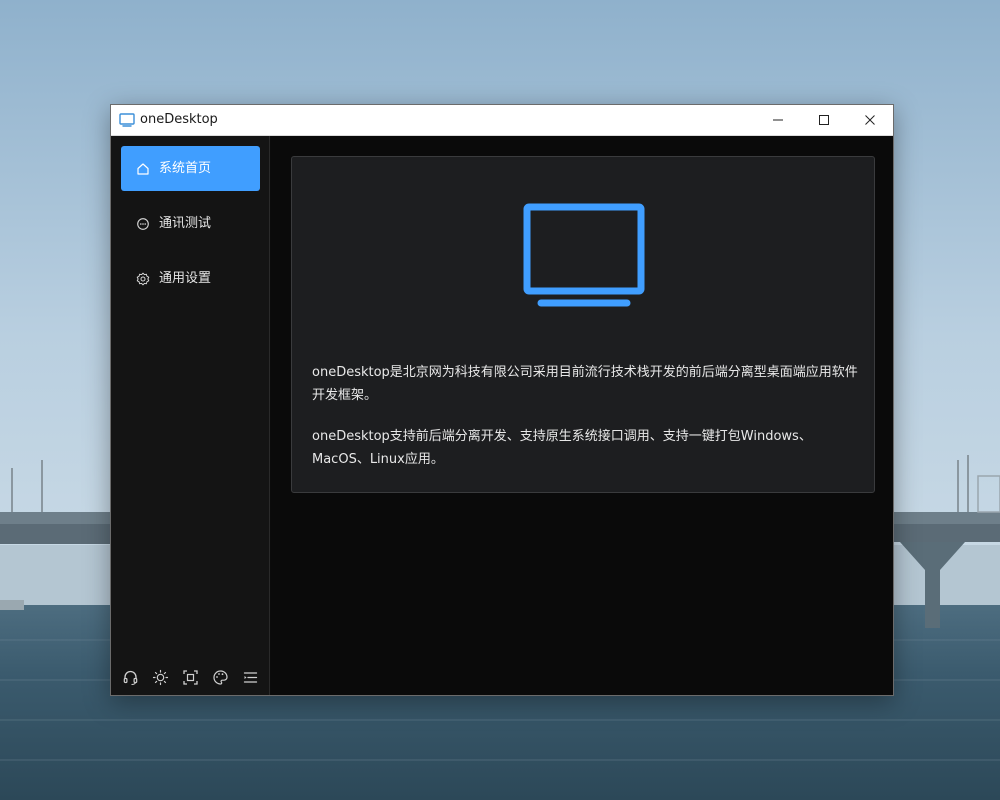 The height and width of the screenshot is (800, 1000). Describe the element at coordinates (190, 415) in the screenshot. I see `sidebar: 系统首页 通讯测试 通用设置` at that location.